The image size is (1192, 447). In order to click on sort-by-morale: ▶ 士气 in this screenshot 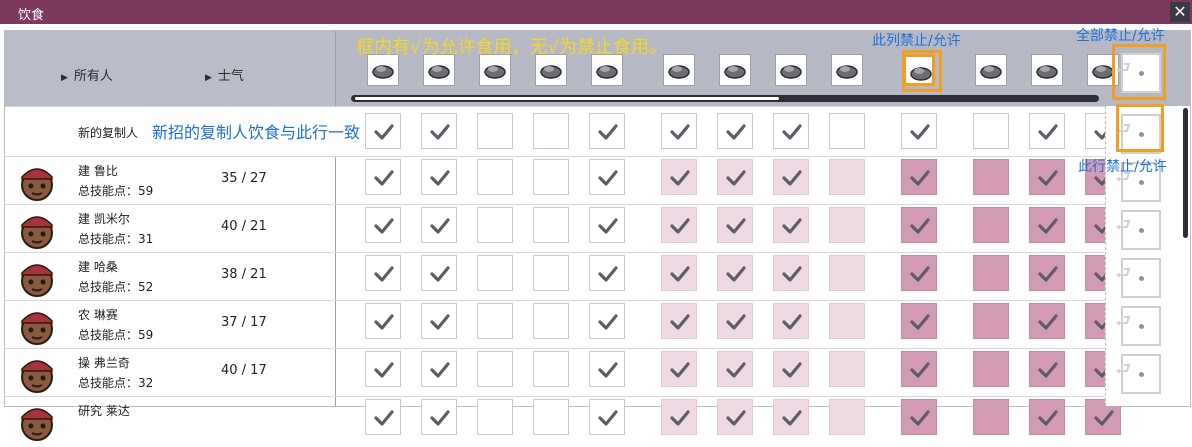, I will do `click(224, 74)`.